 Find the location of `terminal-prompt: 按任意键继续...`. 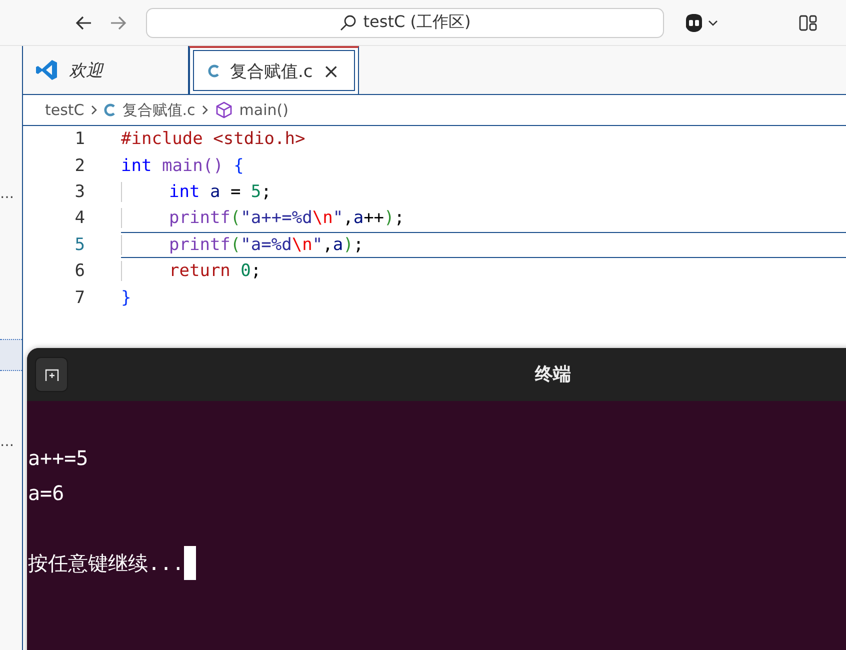

terminal-prompt: 按任意键继续... is located at coordinates (106, 563).